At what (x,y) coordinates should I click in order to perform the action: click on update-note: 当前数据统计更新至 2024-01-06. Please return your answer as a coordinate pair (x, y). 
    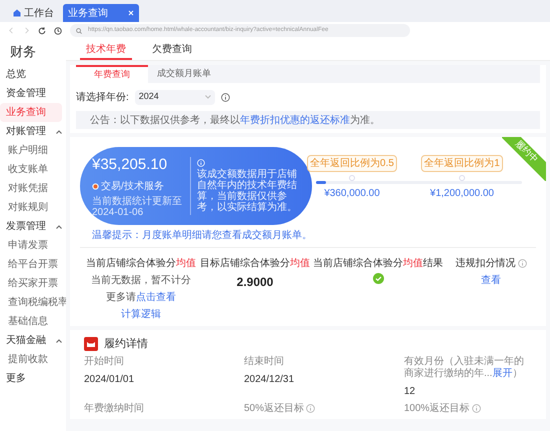
    Looking at the image, I should click on (137, 207).